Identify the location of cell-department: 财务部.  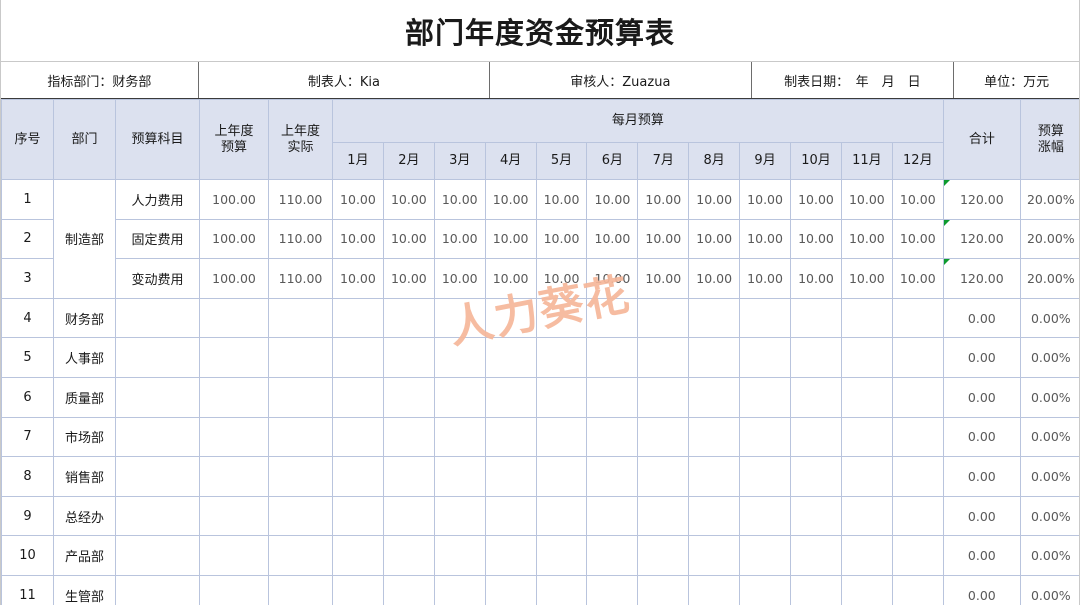
(84, 318).